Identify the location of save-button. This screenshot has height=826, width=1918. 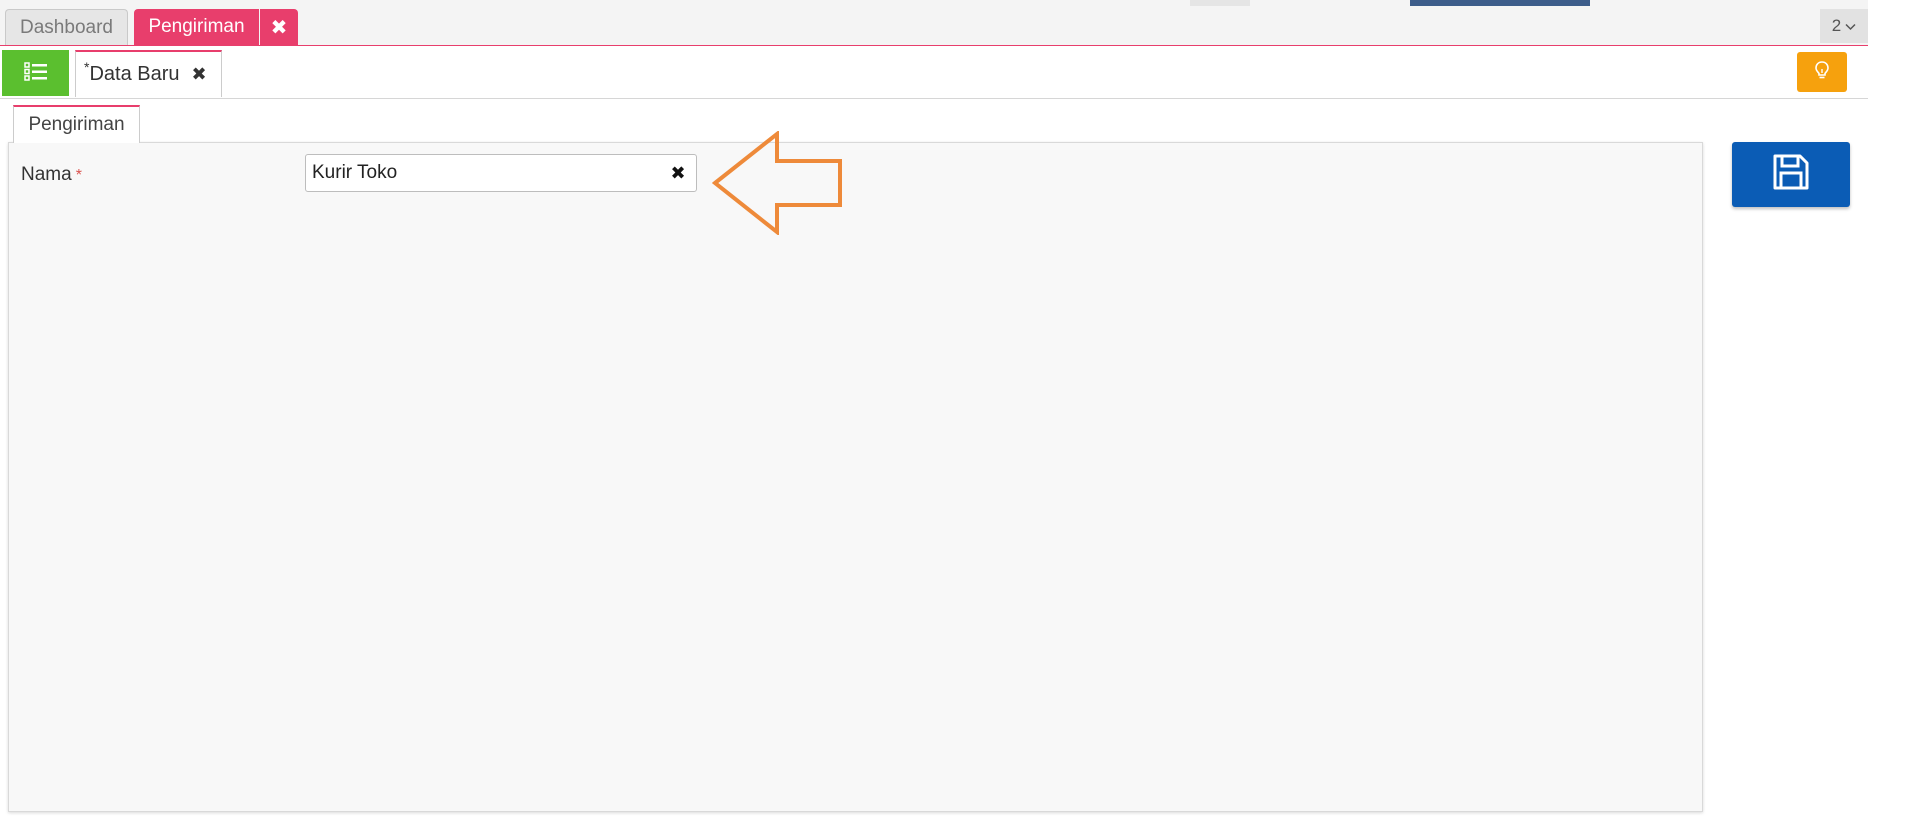
(1791, 174).